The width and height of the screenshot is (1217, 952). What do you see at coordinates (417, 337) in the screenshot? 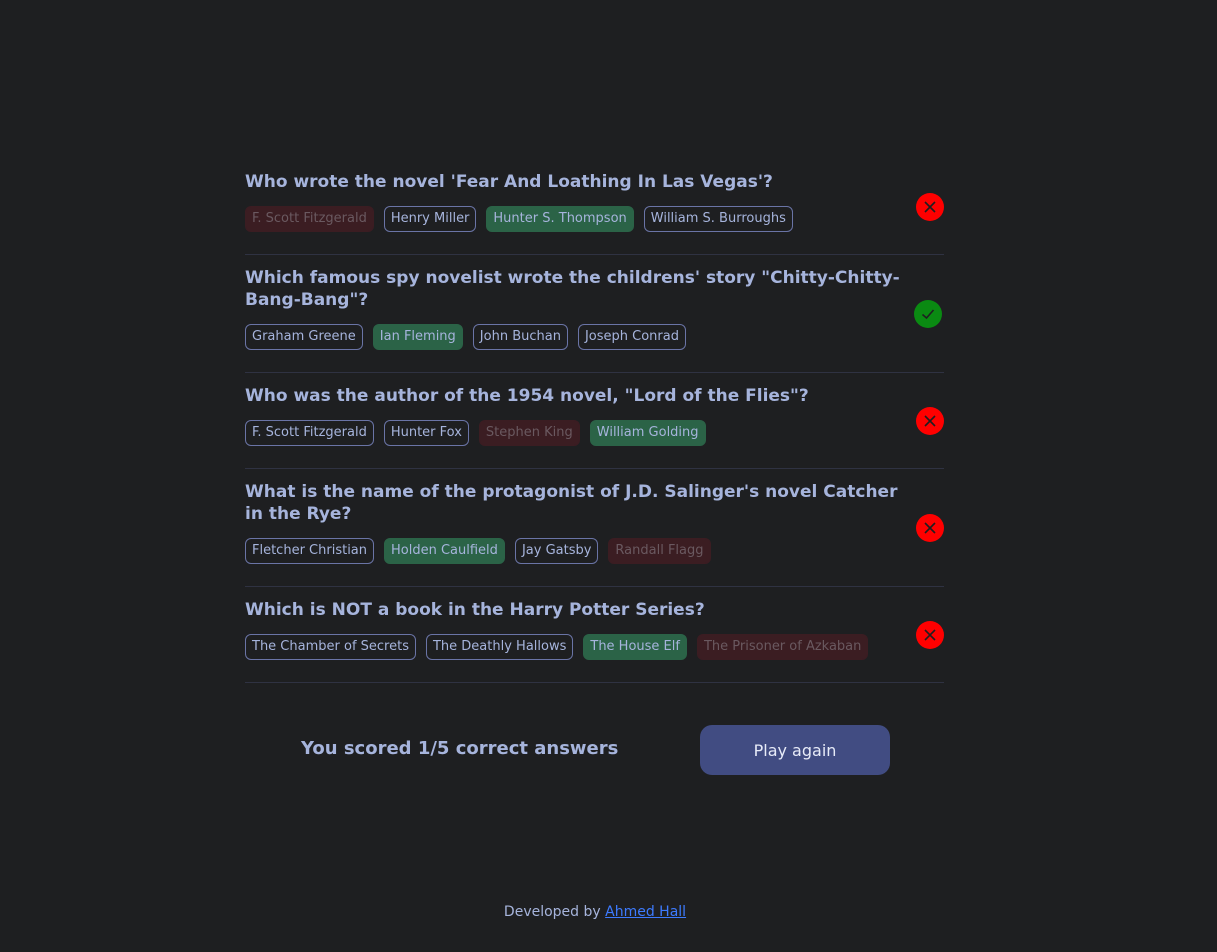
I see `answer-option: Ian Fleming` at bounding box center [417, 337].